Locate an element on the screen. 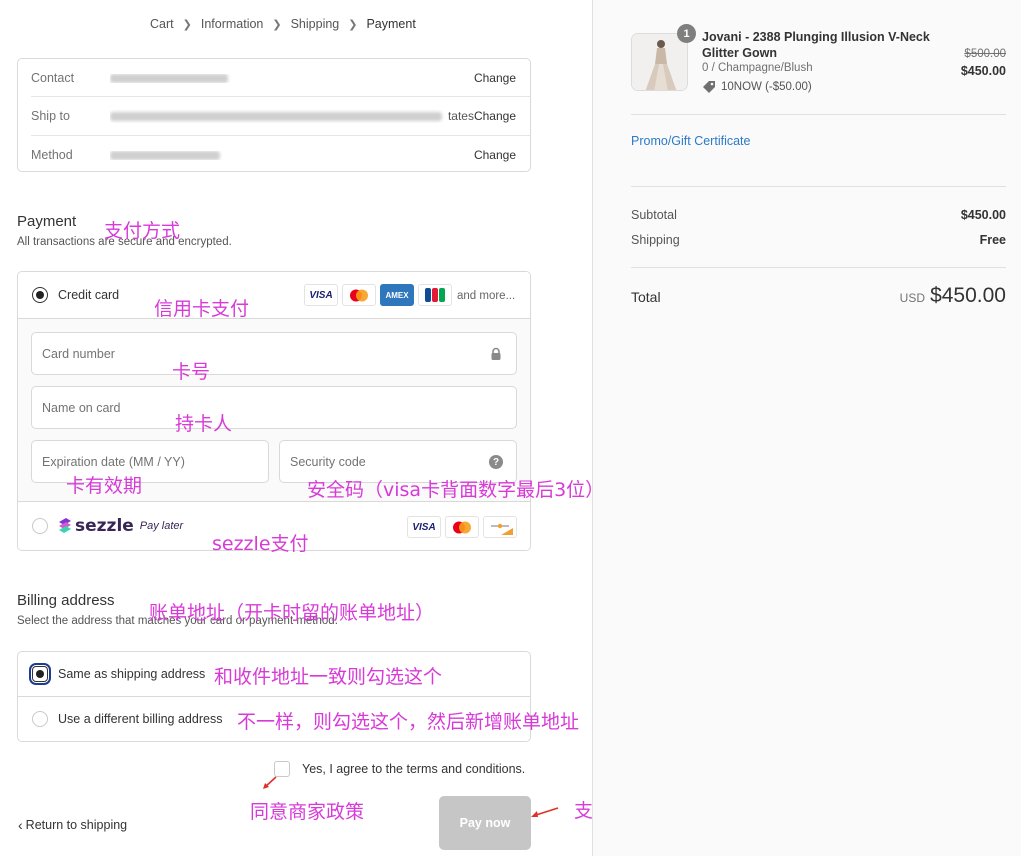  total-currency: USD is located at coordinates (912, 298).